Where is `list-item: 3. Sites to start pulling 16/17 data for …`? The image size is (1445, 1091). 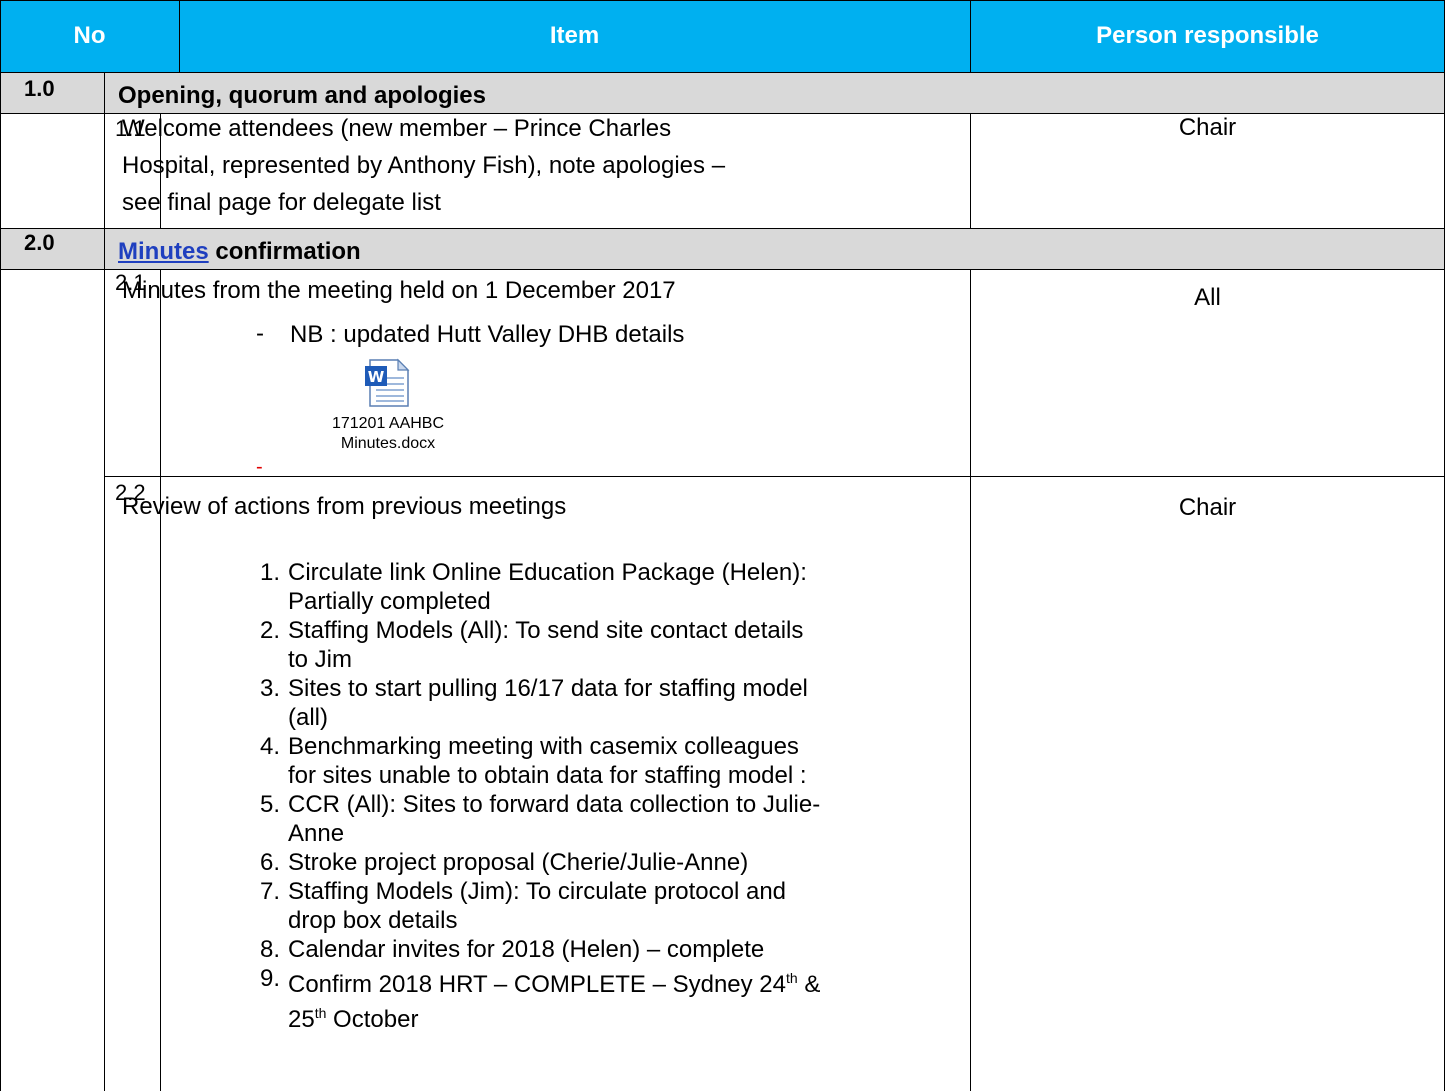
list-item: 3. Sites to start pulling 16/17 data for … is located at coordinates (533, 703).